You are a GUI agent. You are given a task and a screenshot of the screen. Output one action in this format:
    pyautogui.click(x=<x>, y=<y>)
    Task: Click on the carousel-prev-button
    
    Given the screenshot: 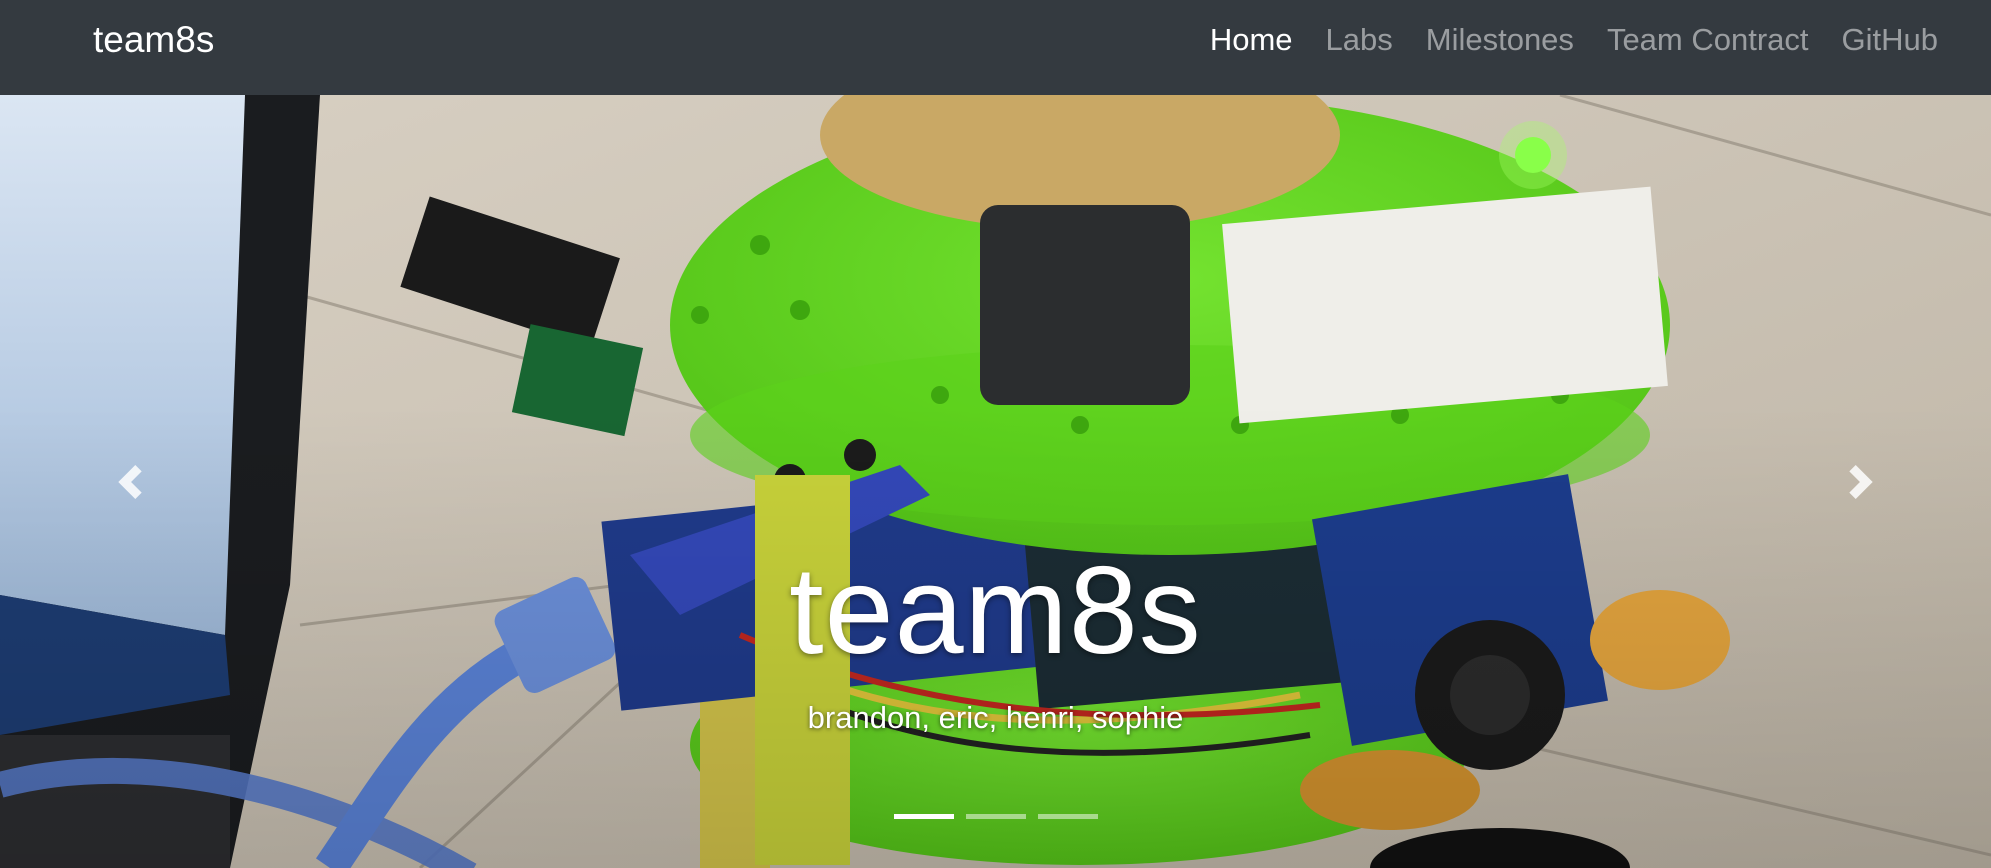 What is the action you would take?
    pyautogui.click(x=130, y=481)
    